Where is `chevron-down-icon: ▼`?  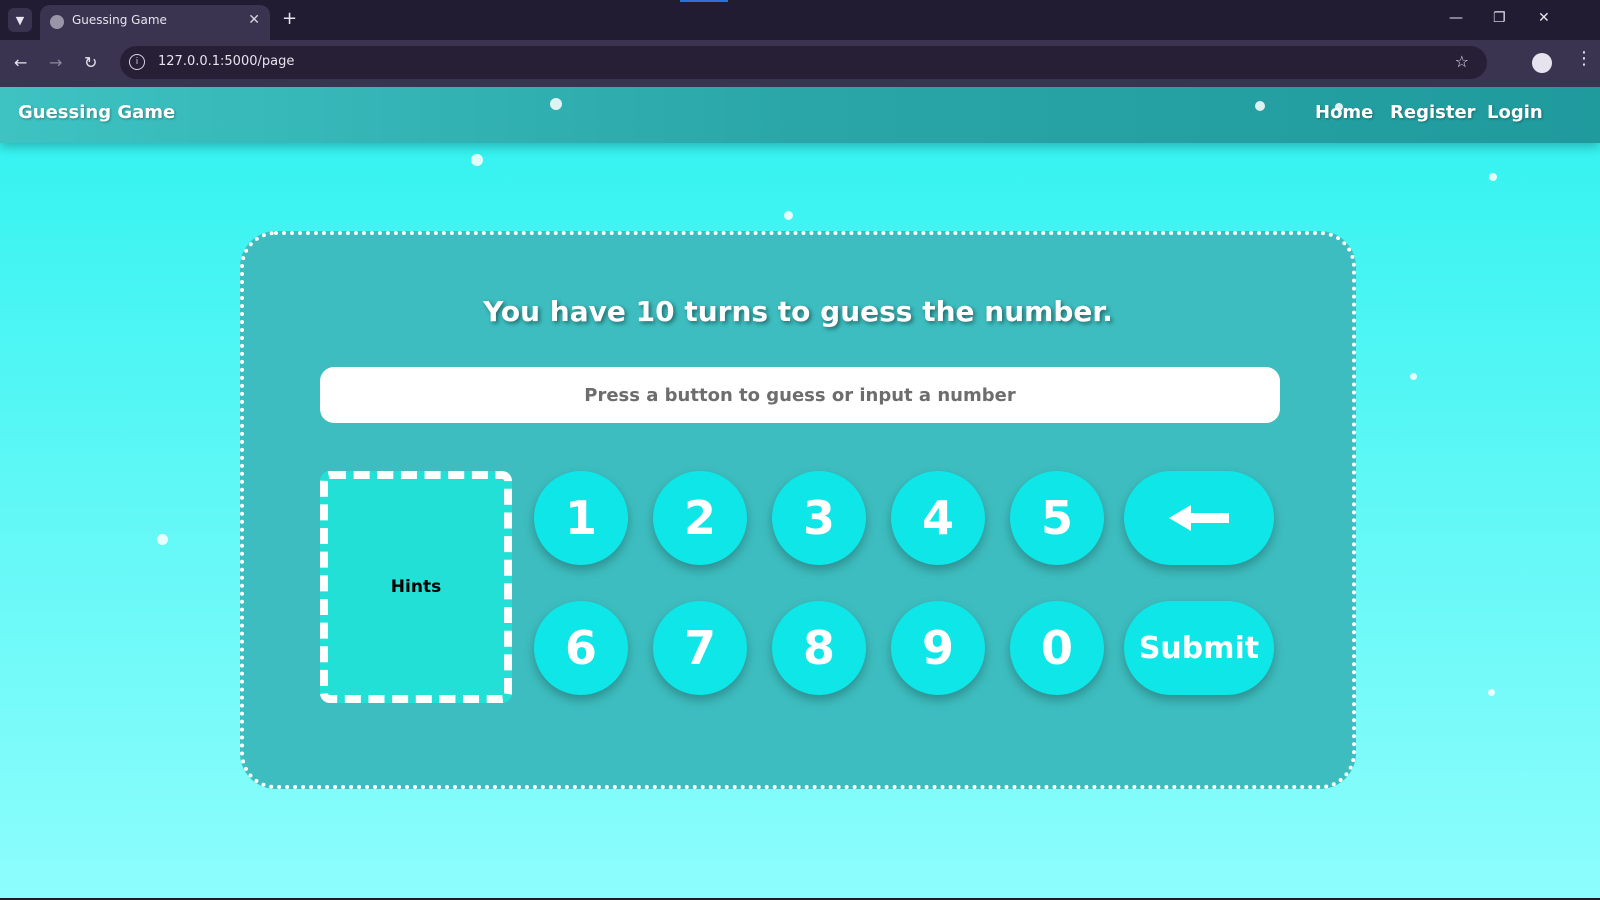
chevron-down-icon: ▼ is located at coordinates (20, 20).